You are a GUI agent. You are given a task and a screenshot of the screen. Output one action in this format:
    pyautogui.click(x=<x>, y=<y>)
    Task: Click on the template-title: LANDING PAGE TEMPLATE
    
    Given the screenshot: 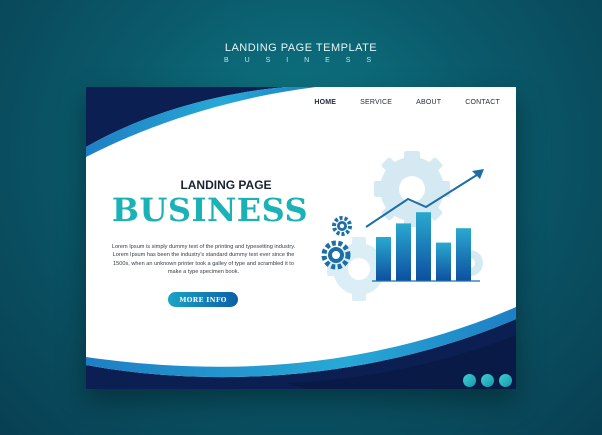 What is the action you would take?
    pyautogui.click(x=301, y=48)
    